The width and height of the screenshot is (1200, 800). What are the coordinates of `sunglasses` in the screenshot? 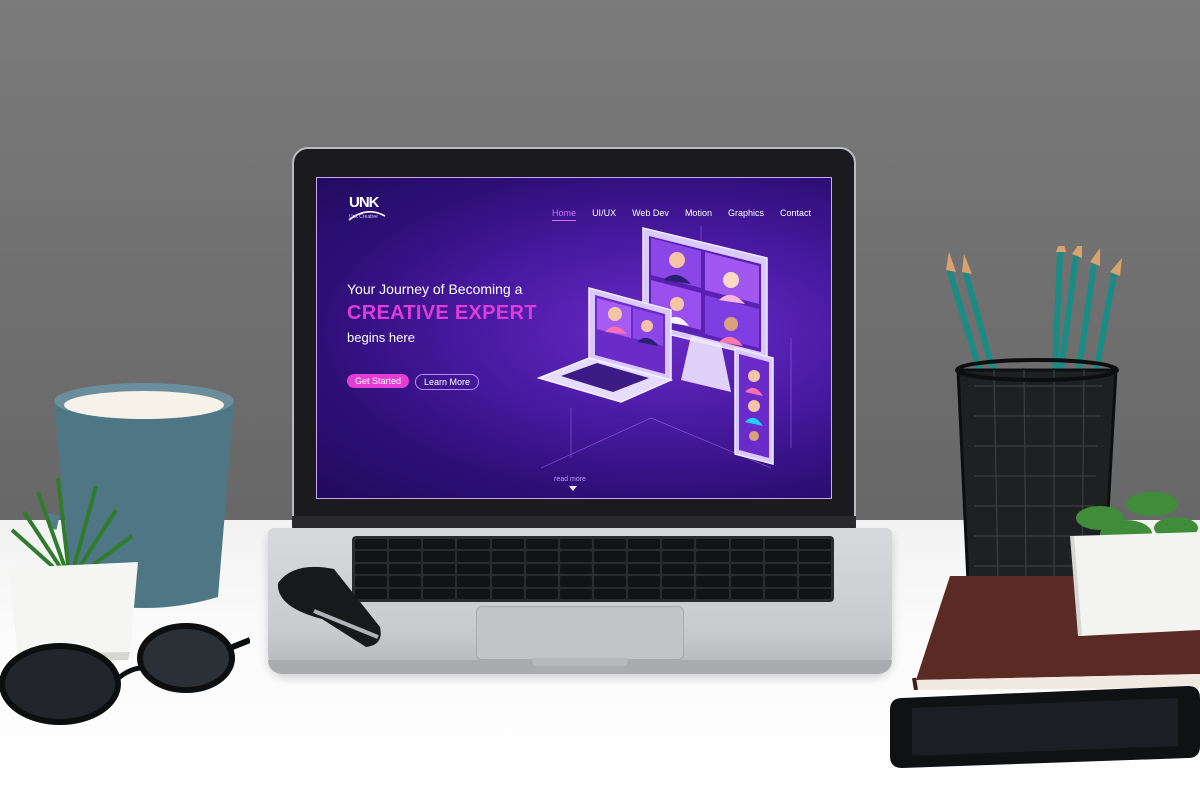 It's located at (125, 674).